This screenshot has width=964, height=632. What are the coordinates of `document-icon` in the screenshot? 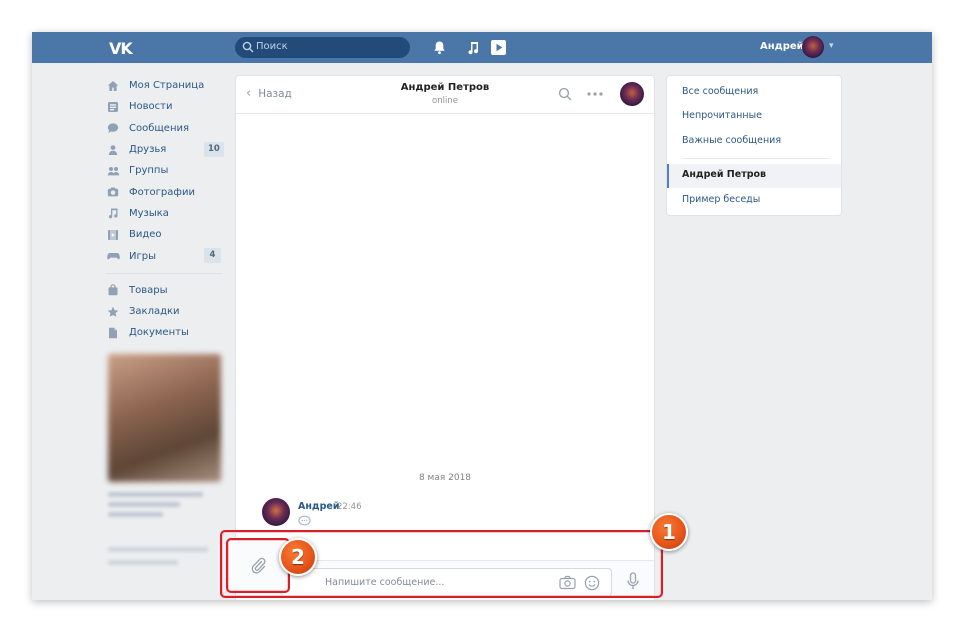 It's located at (113, 333).